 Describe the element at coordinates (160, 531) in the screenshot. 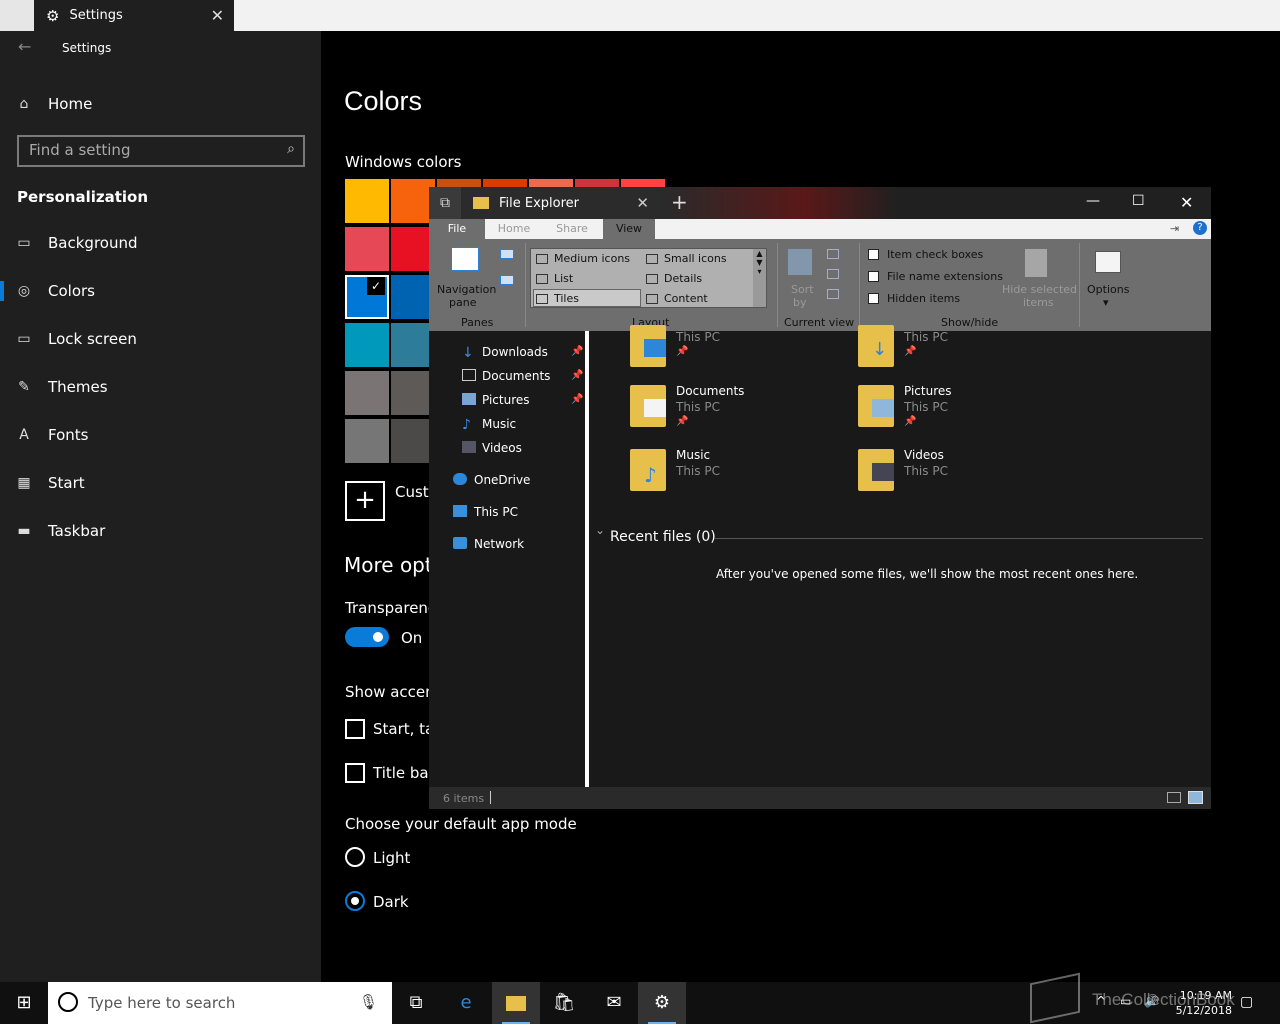

I see `sidebar-item-taskbar: ▬ Taskbar` at that location.